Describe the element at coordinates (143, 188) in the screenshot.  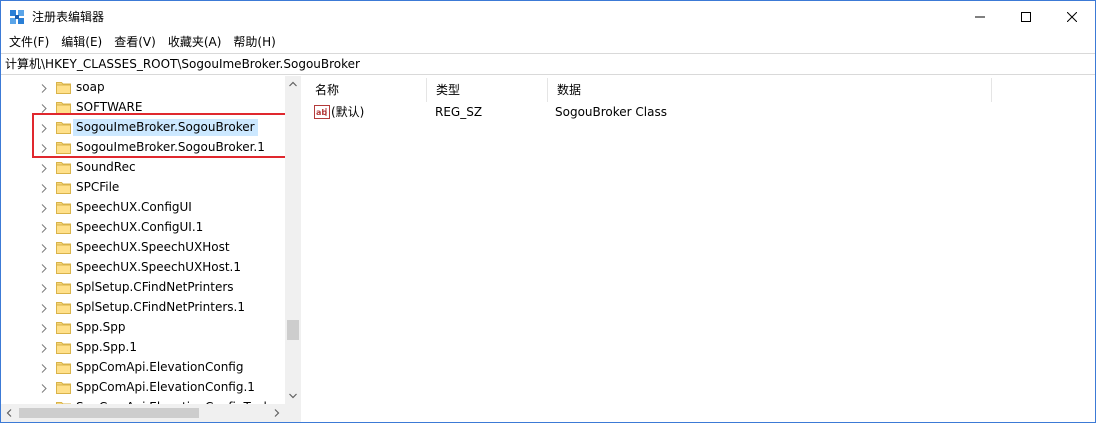
I see `tree-item: SPCFile` at that location.